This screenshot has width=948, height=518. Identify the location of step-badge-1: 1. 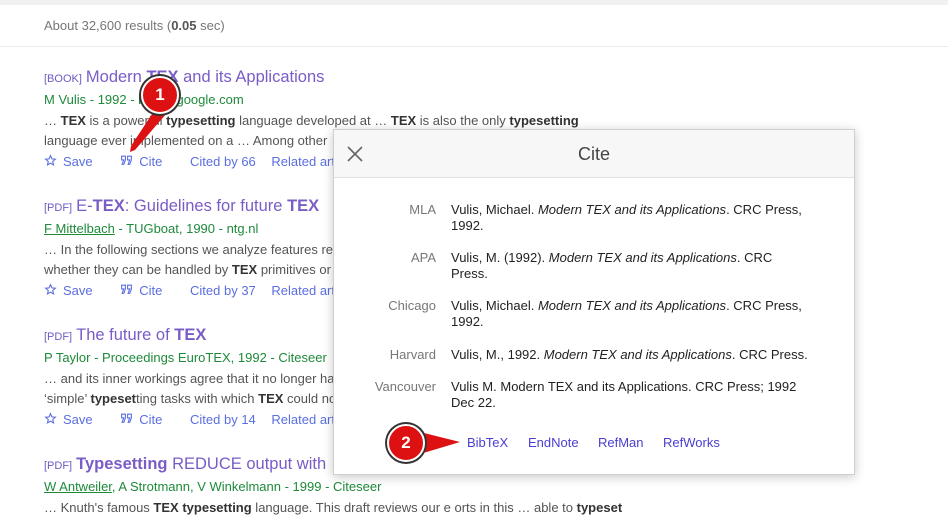
(160, 95).